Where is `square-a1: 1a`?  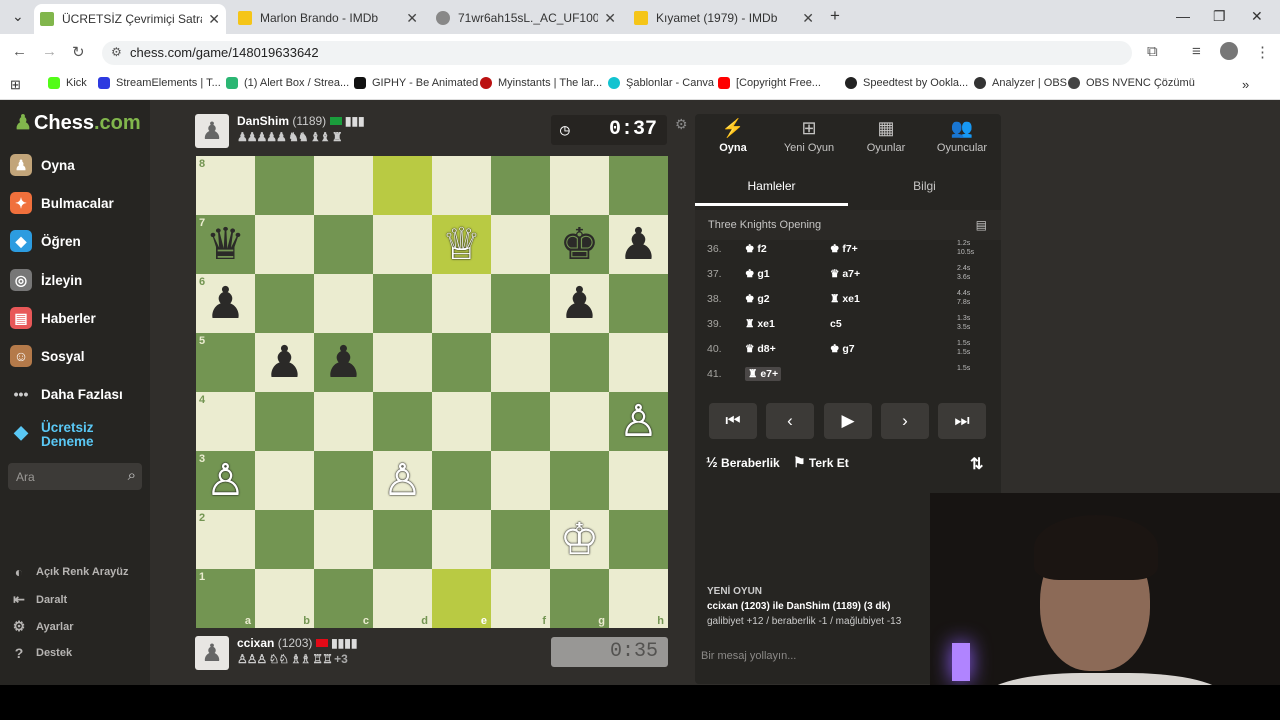
square-a1: 1a is located at coordinates (225, 598).